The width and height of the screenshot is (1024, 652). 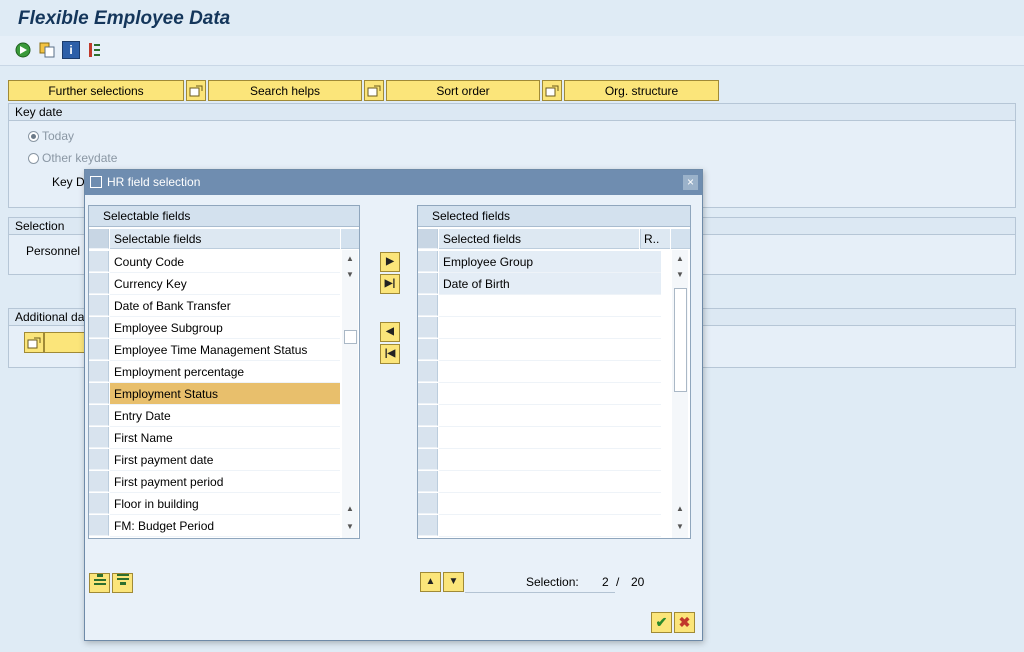 What do you see at coordinates (390, 284) in the screenshot?
I see `move-all-right-icon: ▶|` at bounding box center [390, 284].